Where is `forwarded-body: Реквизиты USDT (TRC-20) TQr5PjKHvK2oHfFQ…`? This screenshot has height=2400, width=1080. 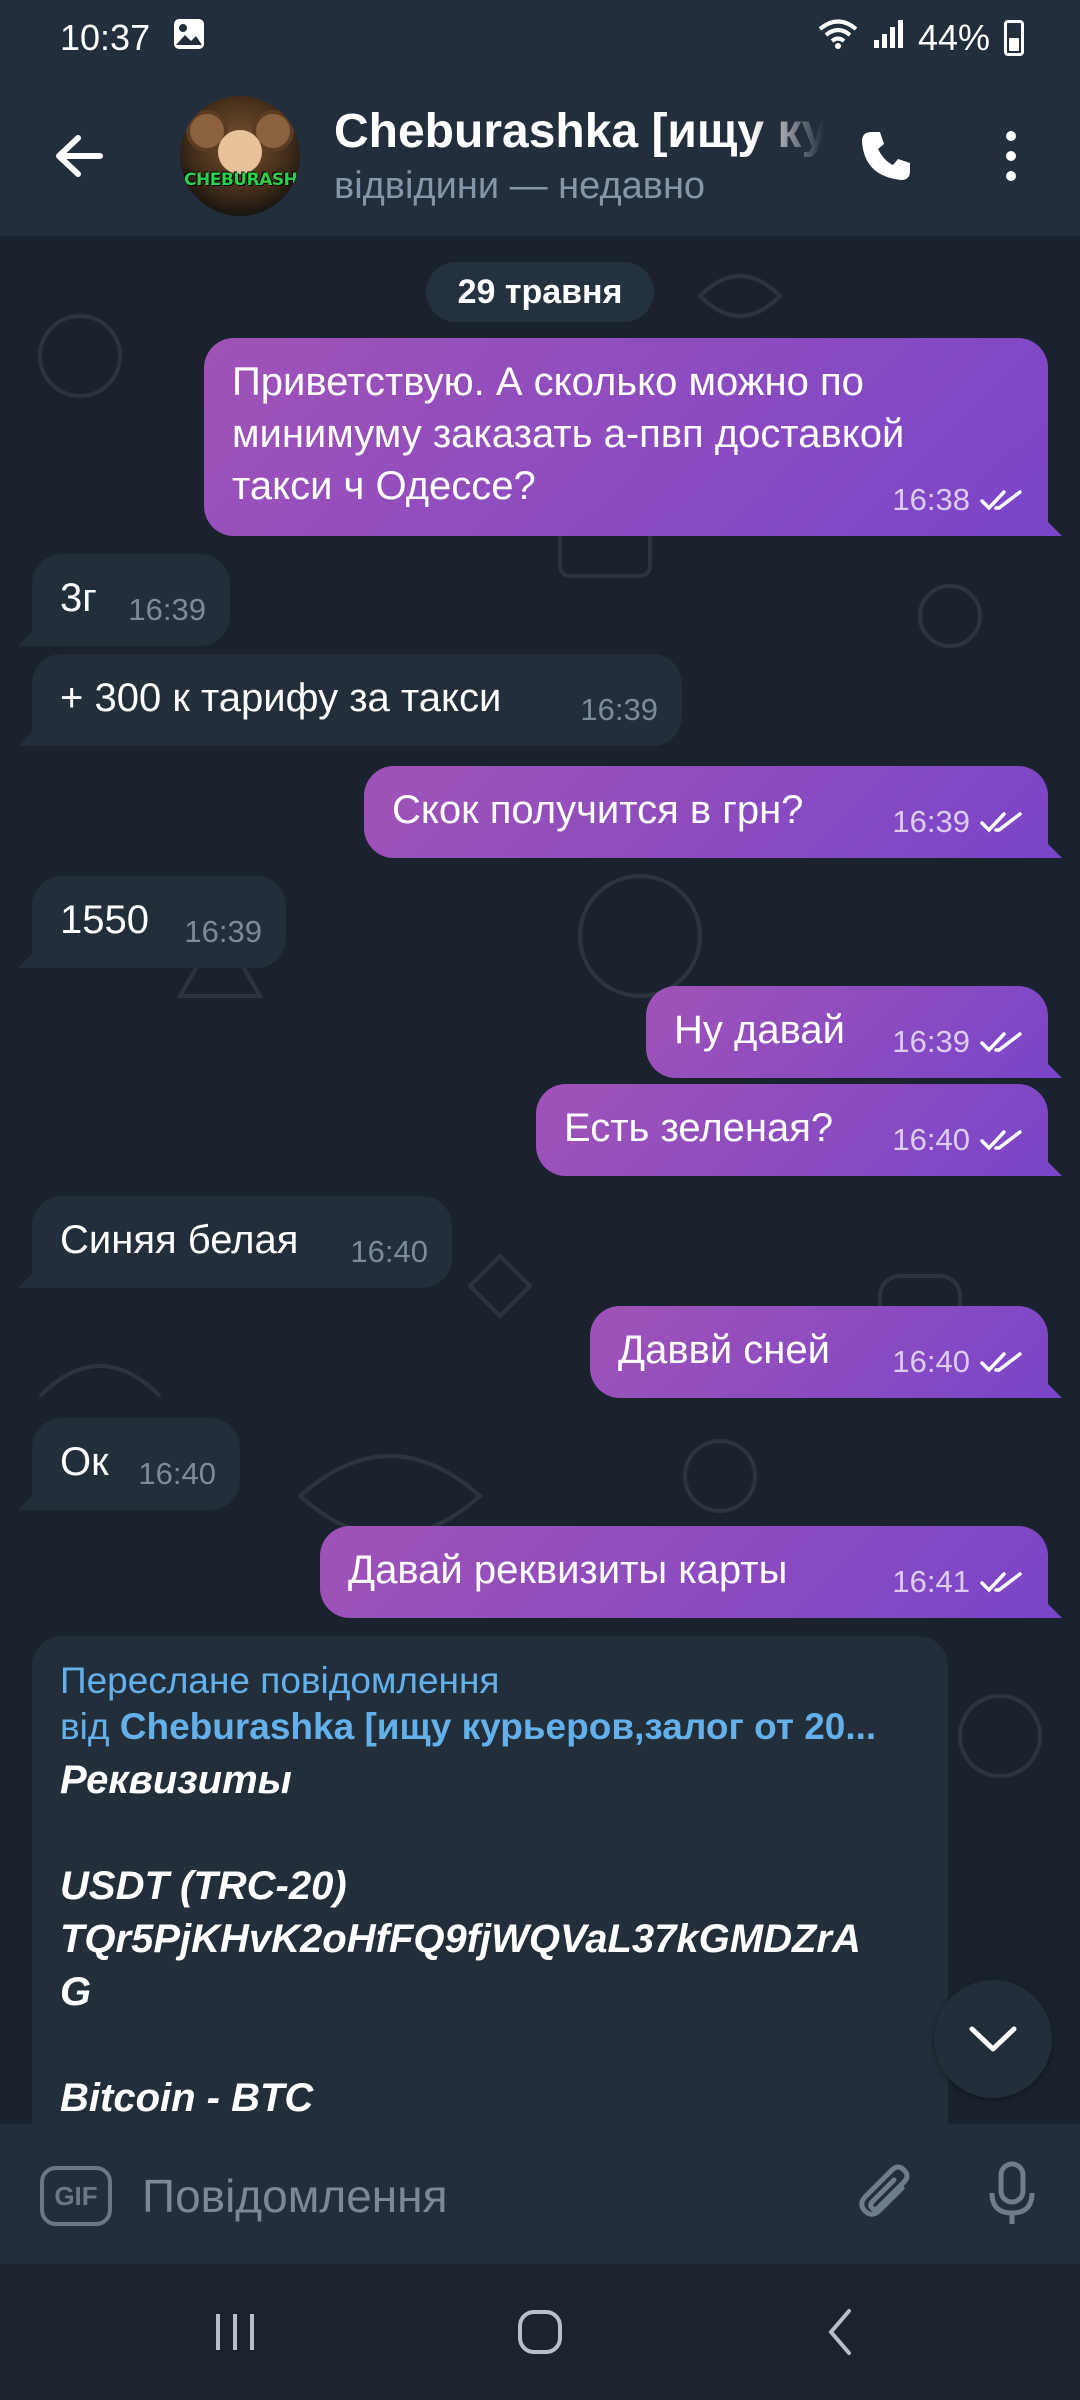 forwarded-body: Реквизиты USDT (TRC-20) TQr5PjKHvK2oHfFQ… is located at coordinates (460, 1939).